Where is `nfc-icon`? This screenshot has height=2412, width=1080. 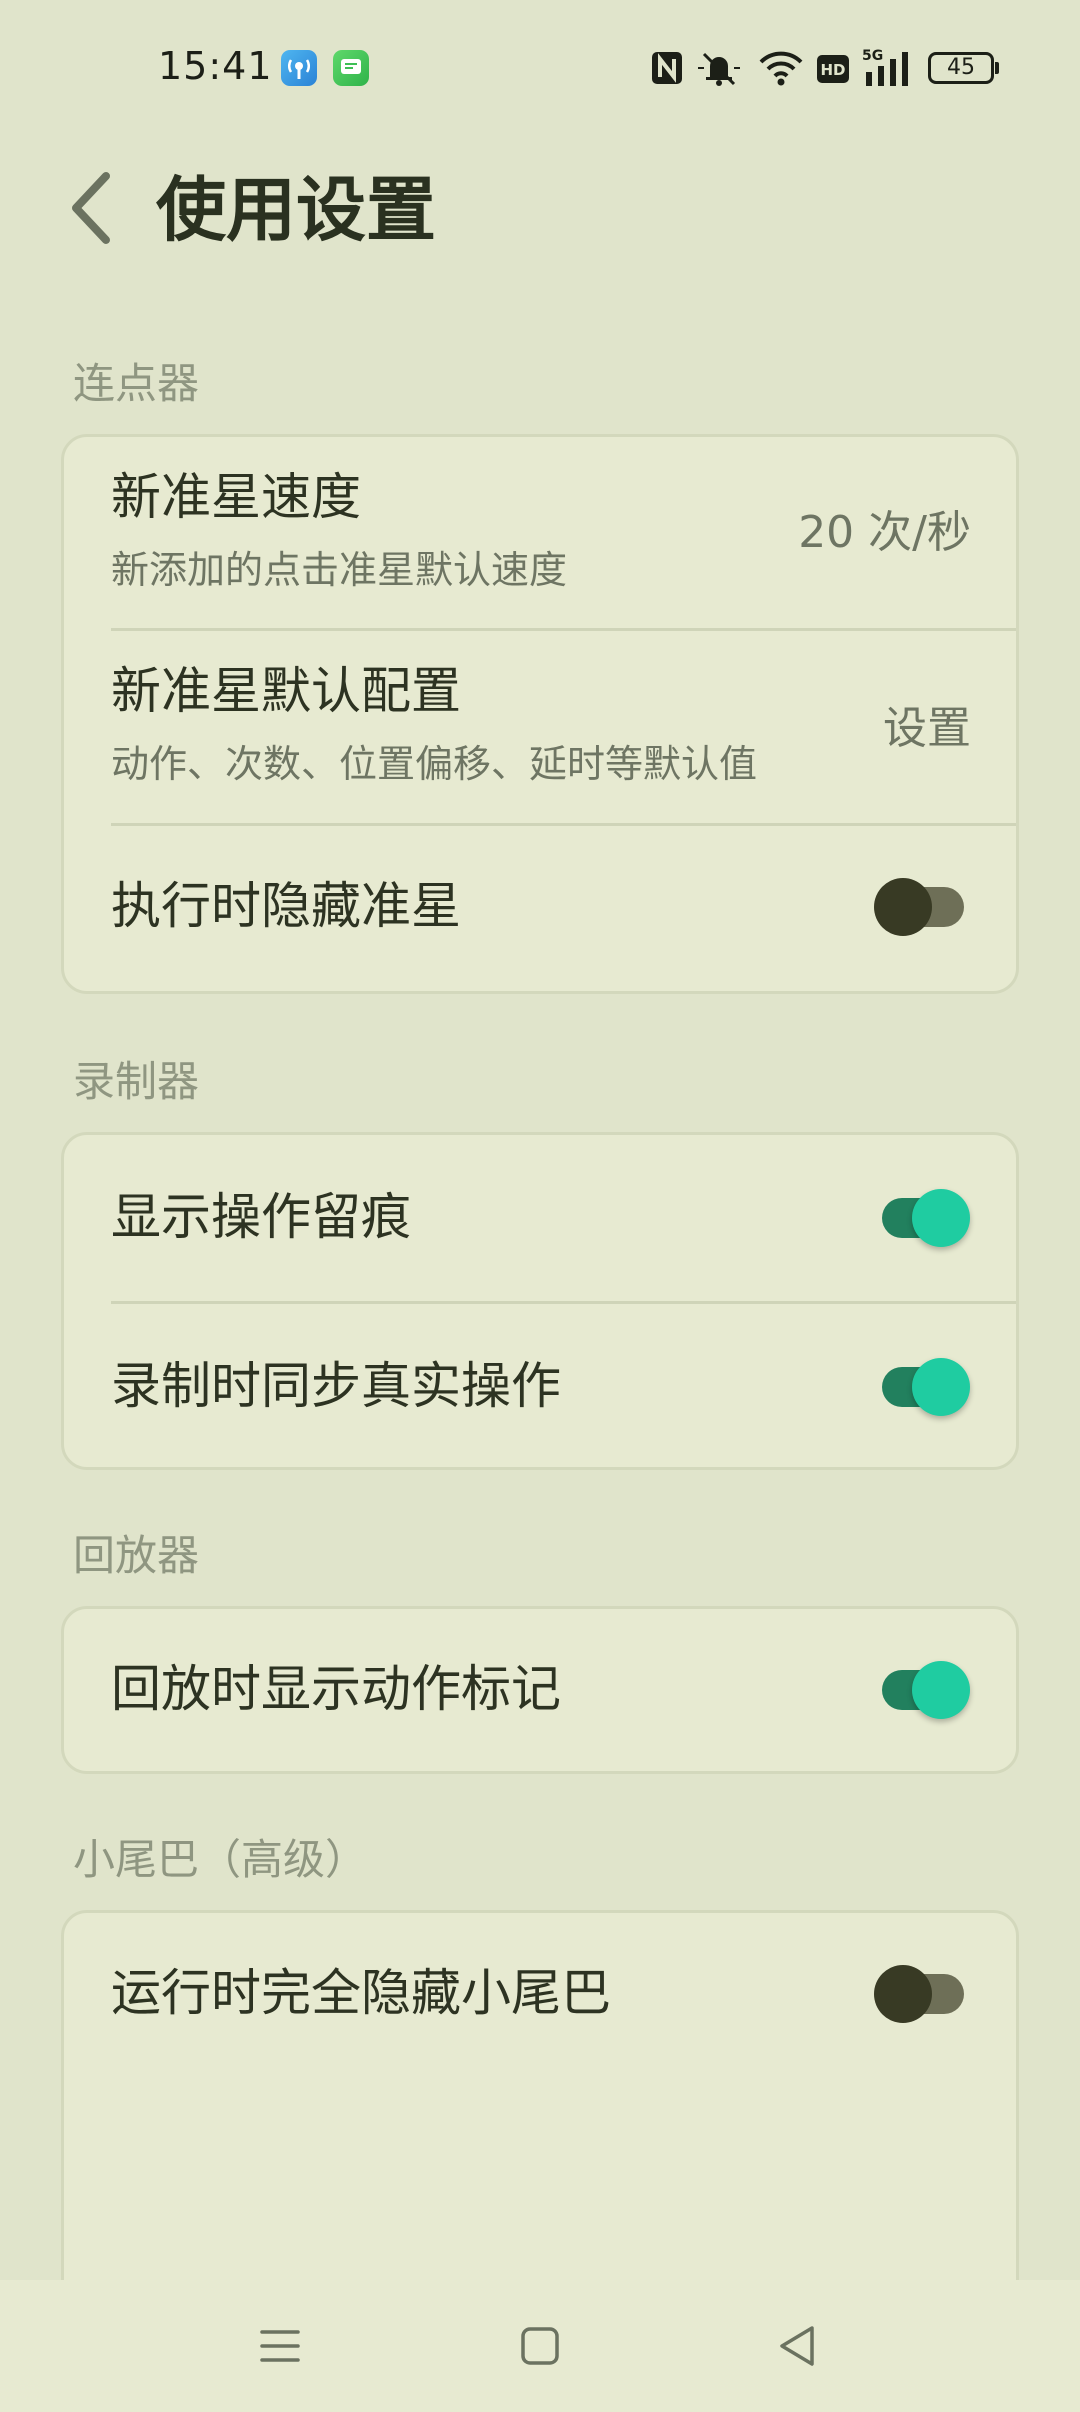
nfc-icon is located at coordinates (667, 68).